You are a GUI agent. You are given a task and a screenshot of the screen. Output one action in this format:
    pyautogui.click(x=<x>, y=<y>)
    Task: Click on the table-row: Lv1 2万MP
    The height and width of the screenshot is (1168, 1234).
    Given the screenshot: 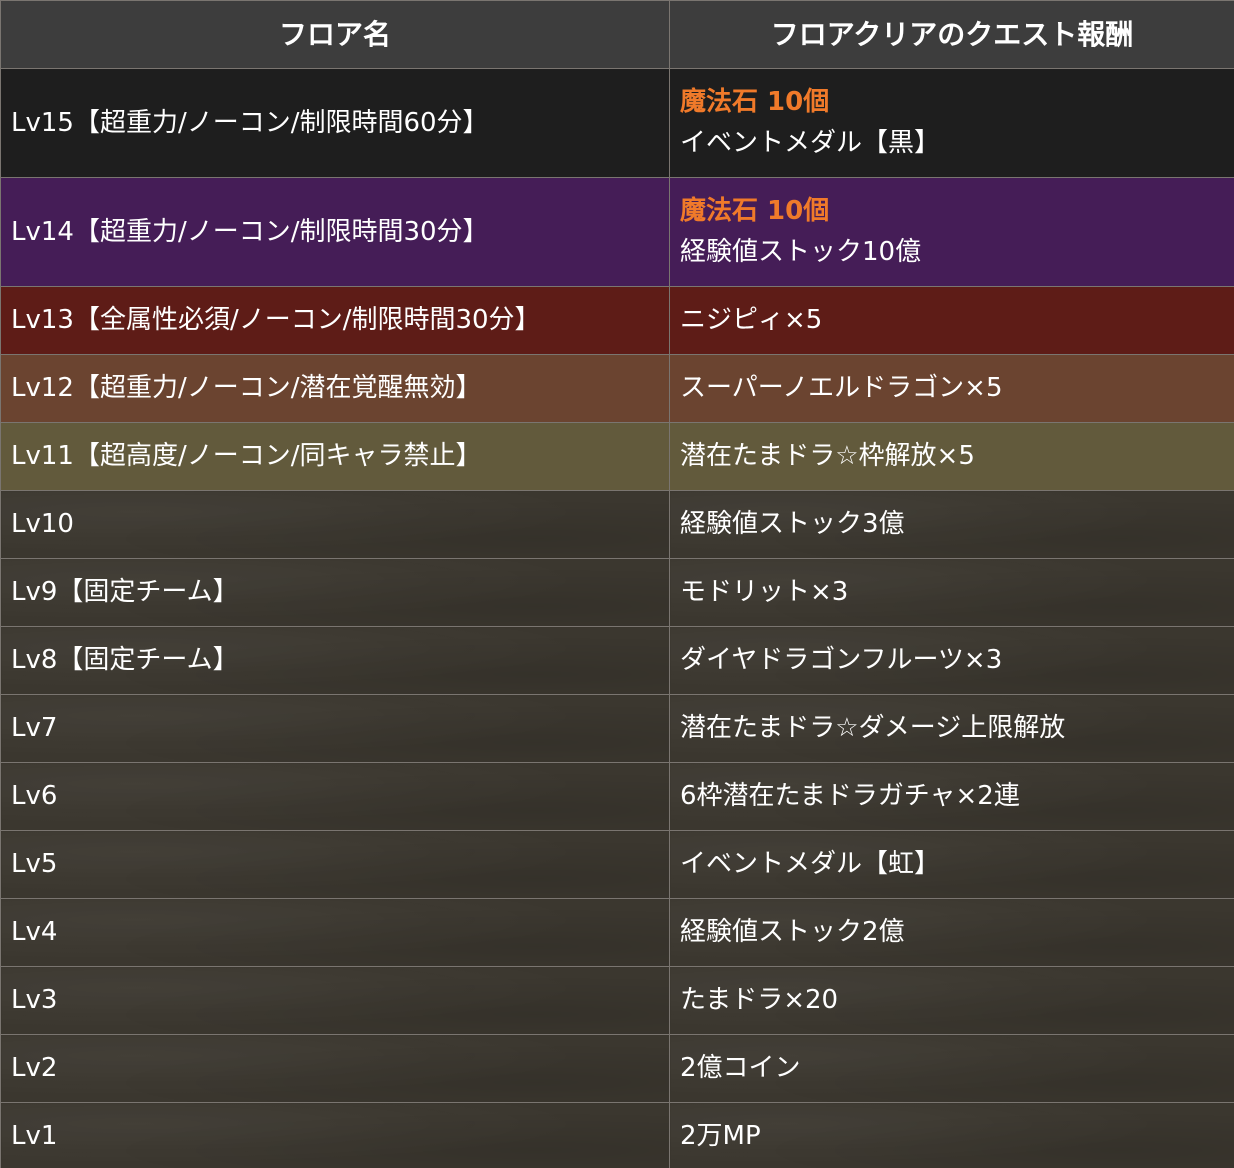 What is the action you would take?
    pyautogui.click(x=617, y=1135)
    